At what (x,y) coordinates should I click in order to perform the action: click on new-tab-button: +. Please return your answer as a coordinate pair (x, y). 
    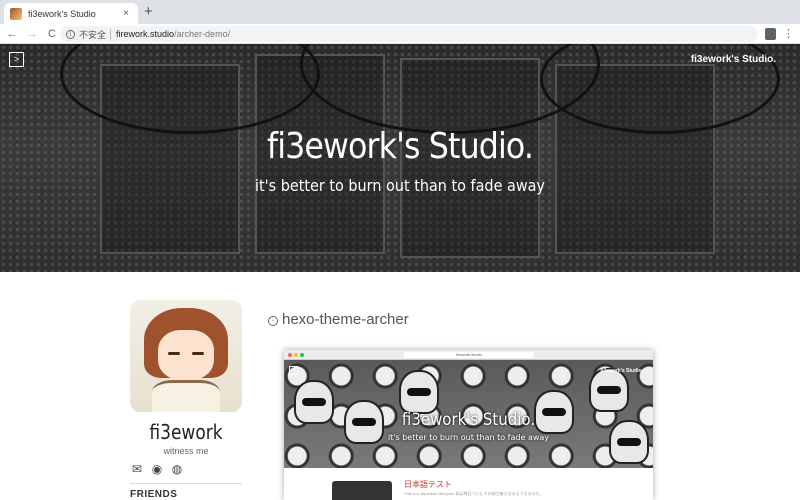
    Looking at the image, I should click on (148, 12).